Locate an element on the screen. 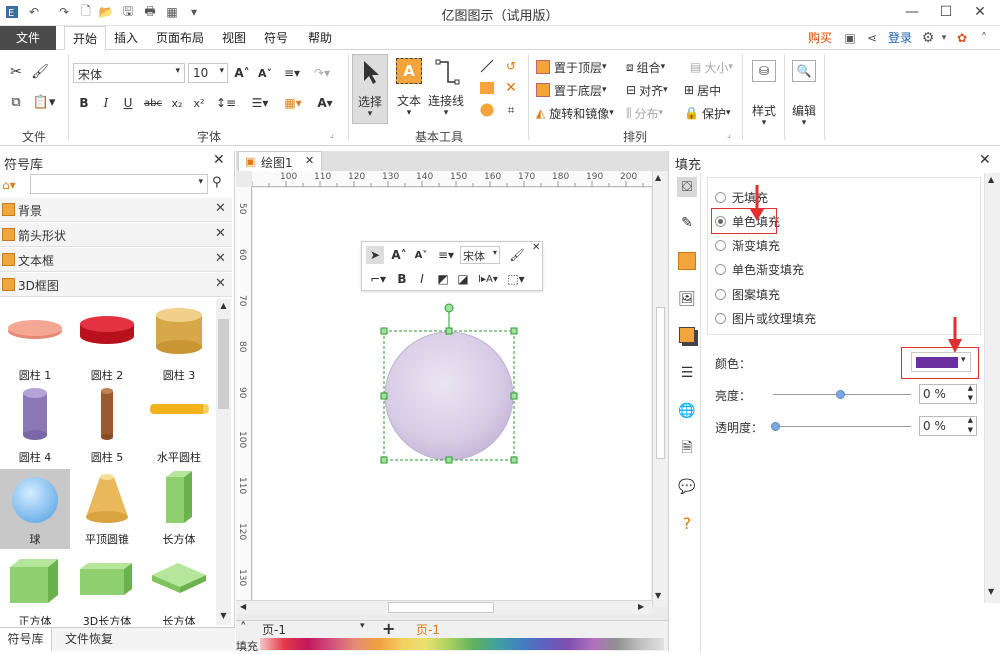 This screenshot has width=1000, height=654. shape-item: 长方体 is located at coordinates (179, 509).